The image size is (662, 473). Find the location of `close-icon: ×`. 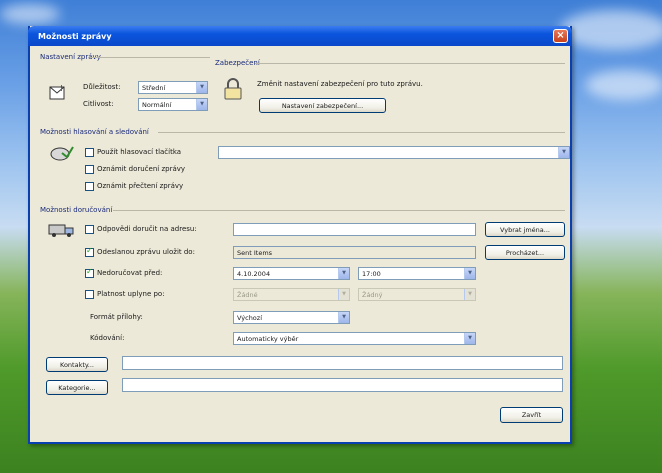

close-icon: × is located at coordinates (560, 36).